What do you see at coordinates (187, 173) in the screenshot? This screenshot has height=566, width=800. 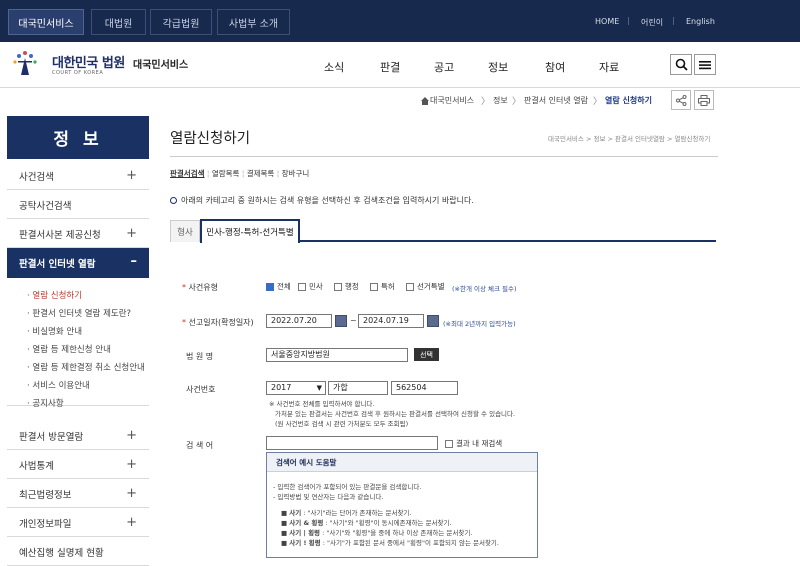 I see `step-search: 판결서검색` at bounding box center [187, 173].